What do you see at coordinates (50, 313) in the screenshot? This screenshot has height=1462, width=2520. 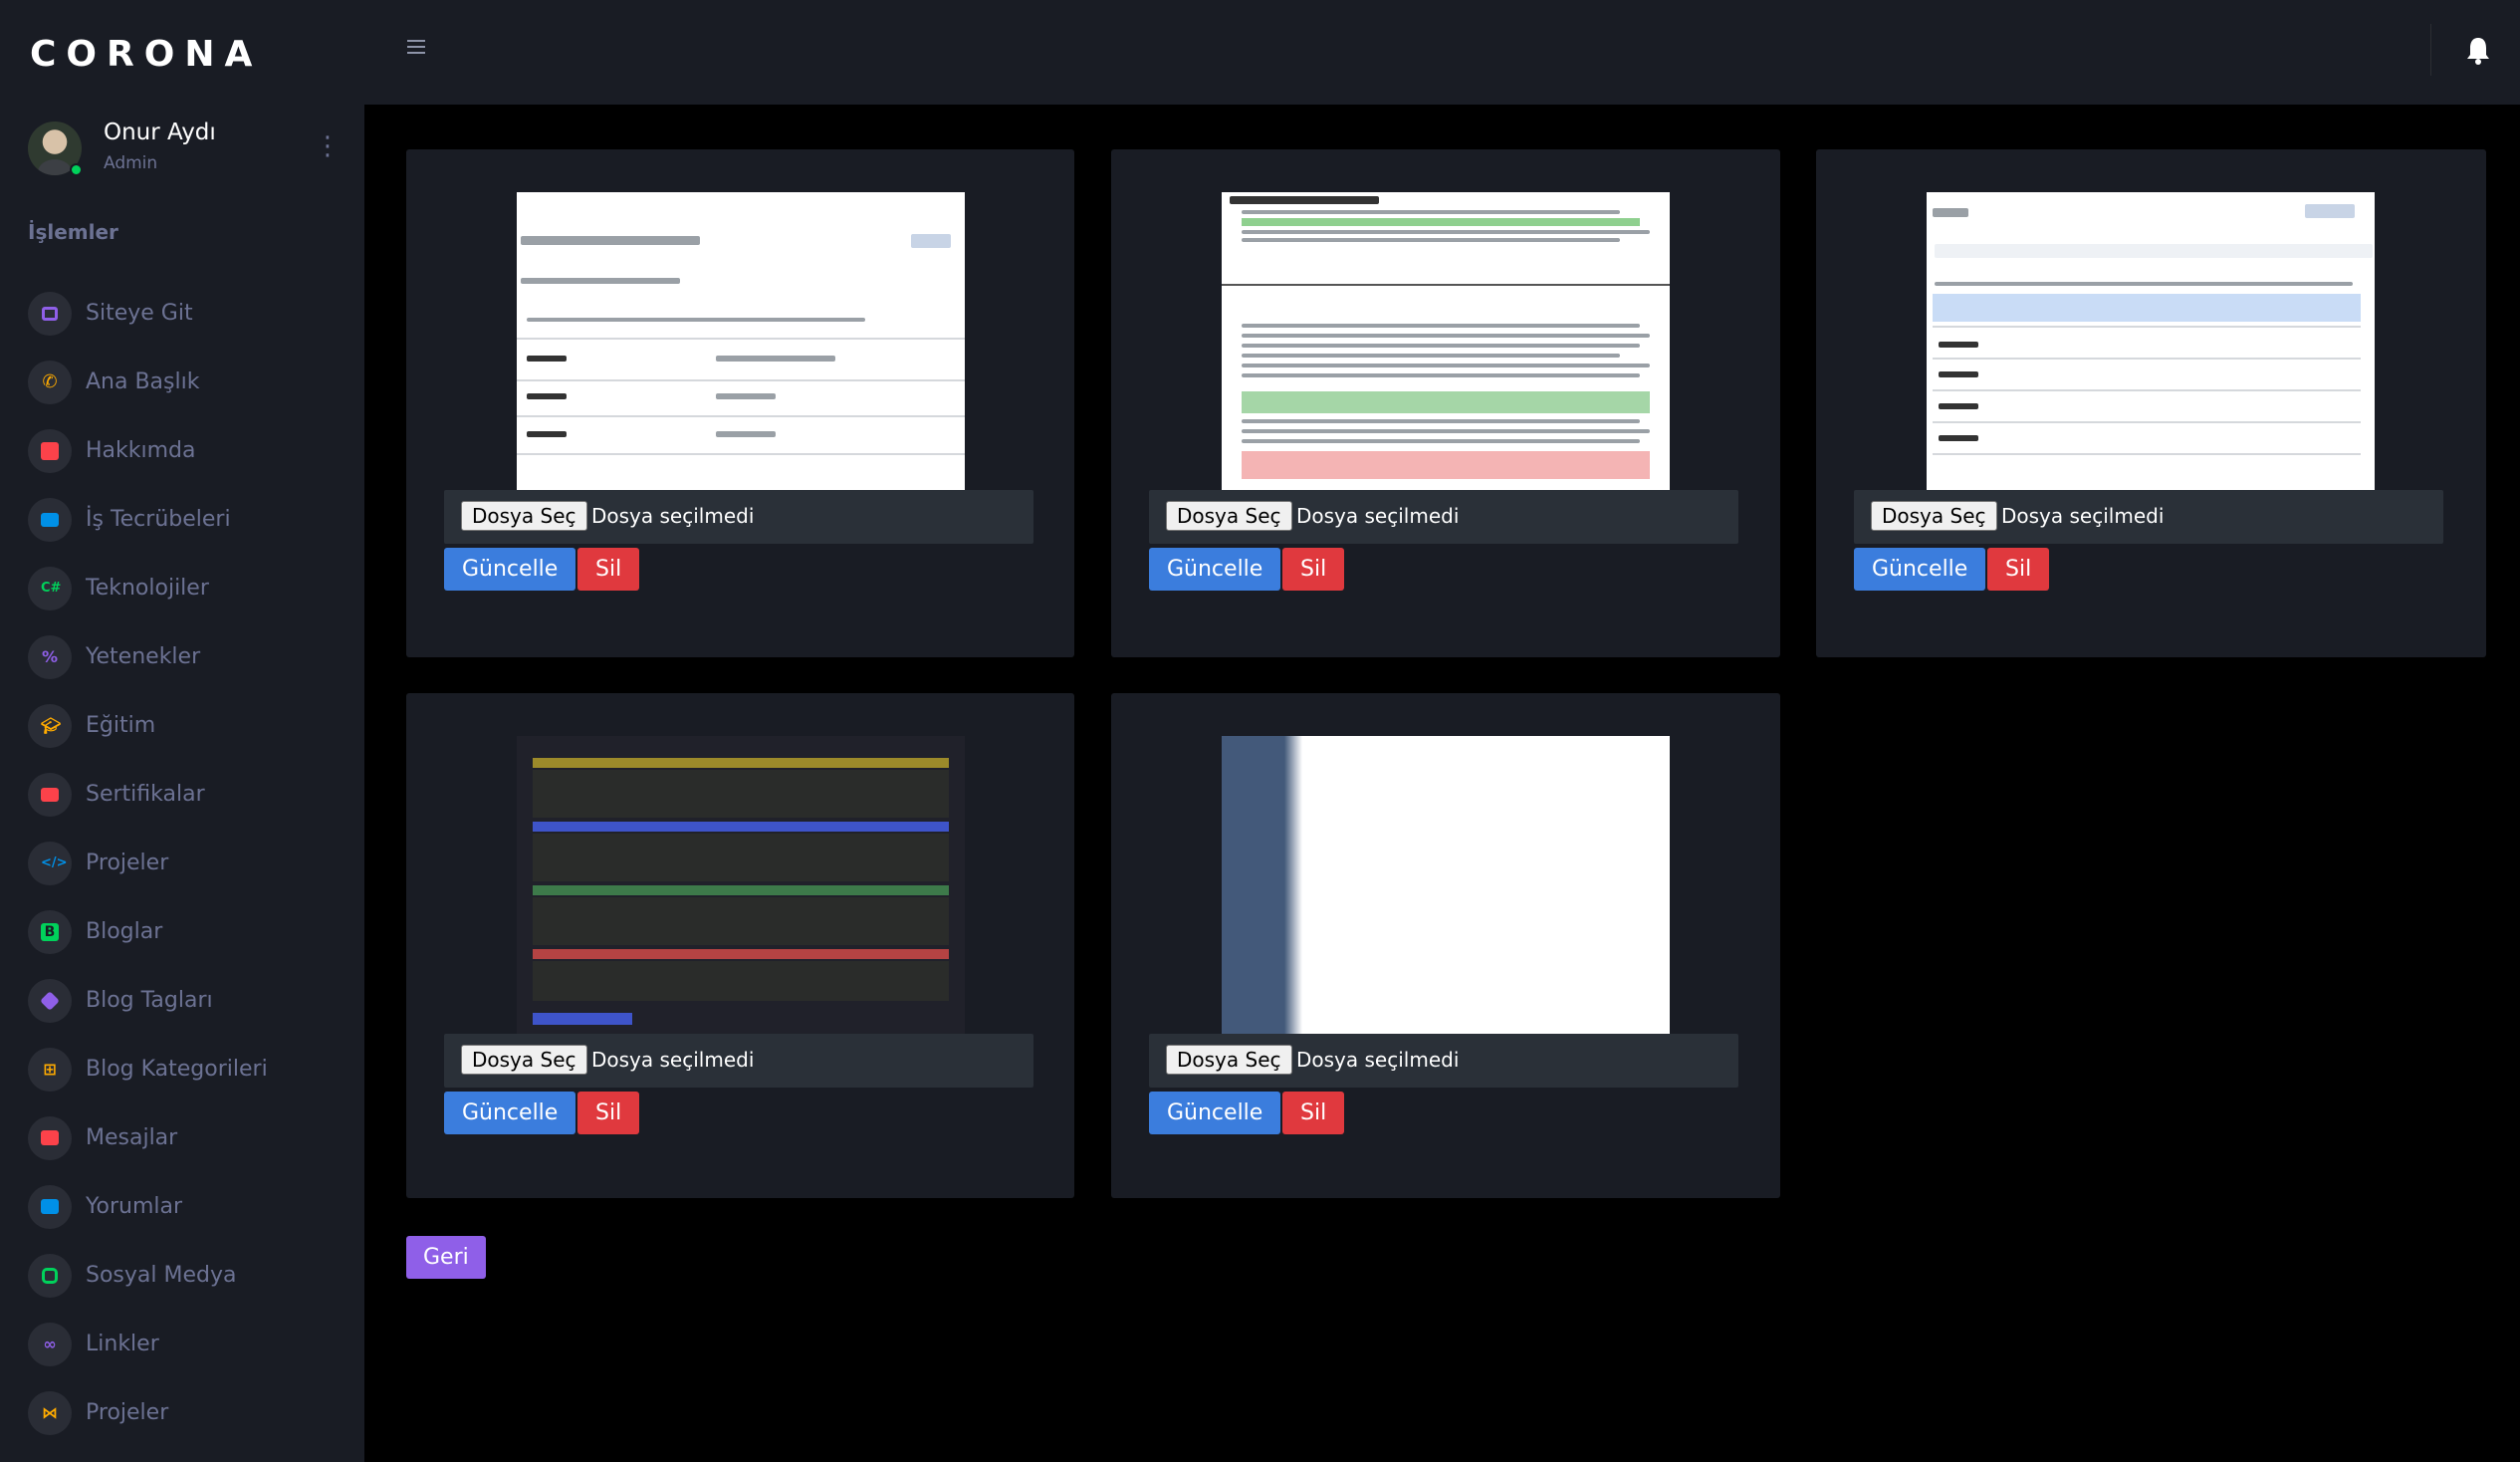 I see `laptop-icon` at bounding box center [50, 313].